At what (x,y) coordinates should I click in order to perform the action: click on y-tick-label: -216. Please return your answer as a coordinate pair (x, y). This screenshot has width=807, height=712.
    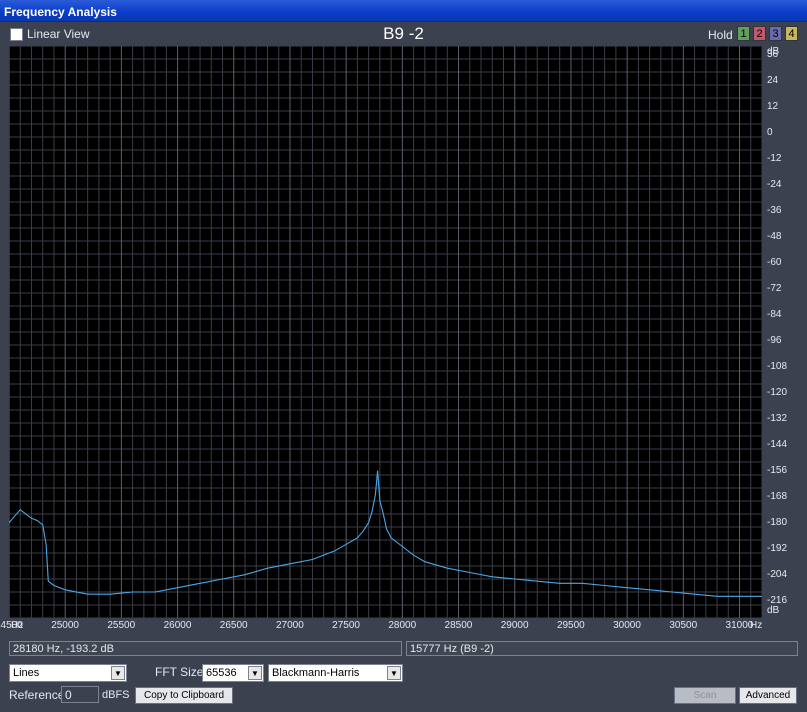
    Looking at the image, I should click on (777, 600).